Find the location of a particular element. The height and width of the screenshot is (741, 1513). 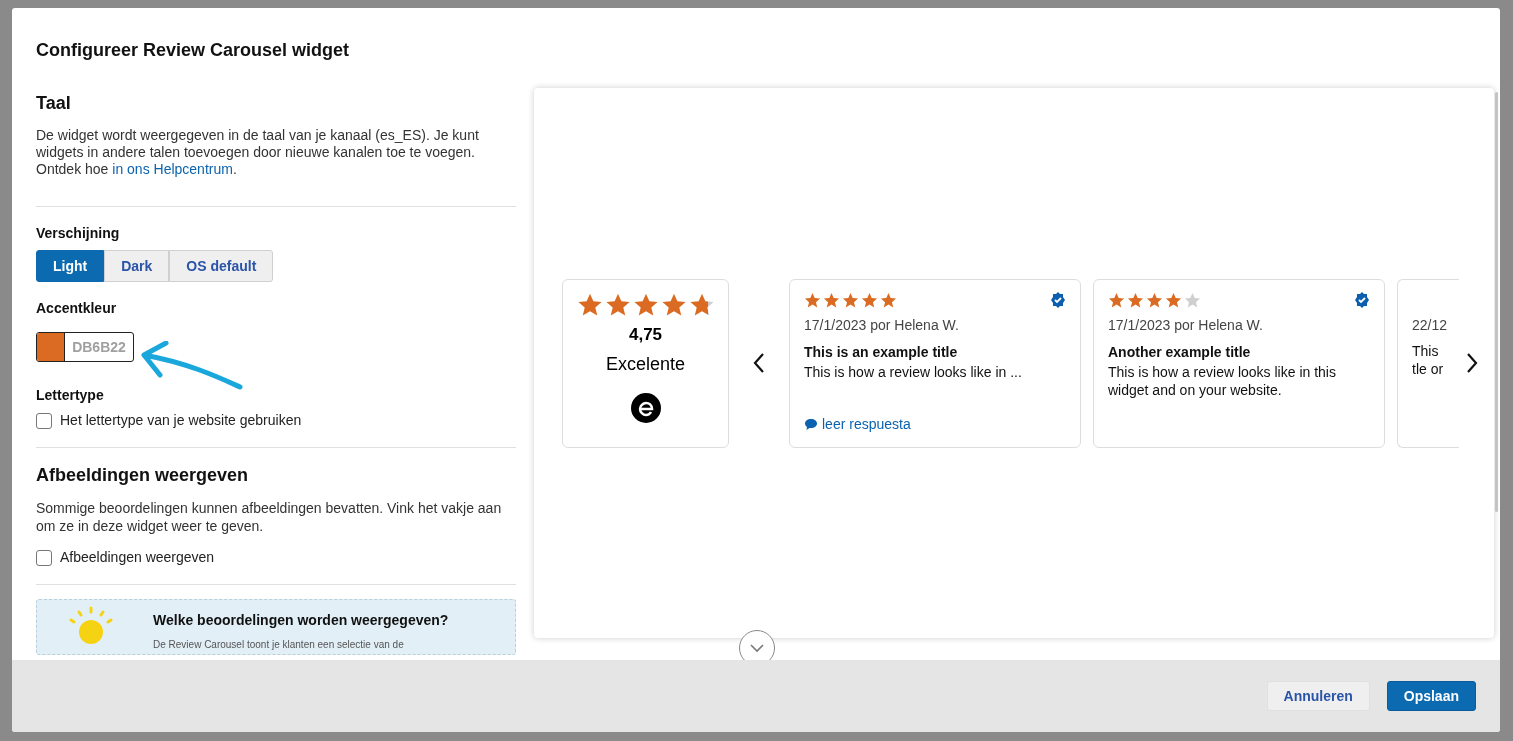

info-title: Welke beoordelingen worden weergegeven? is located at coordinates (301, 620).